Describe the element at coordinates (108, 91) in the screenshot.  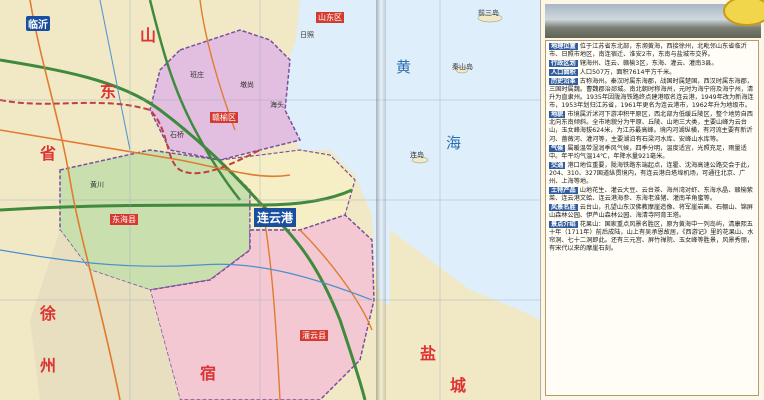
I see `province-char: 东` at that location.